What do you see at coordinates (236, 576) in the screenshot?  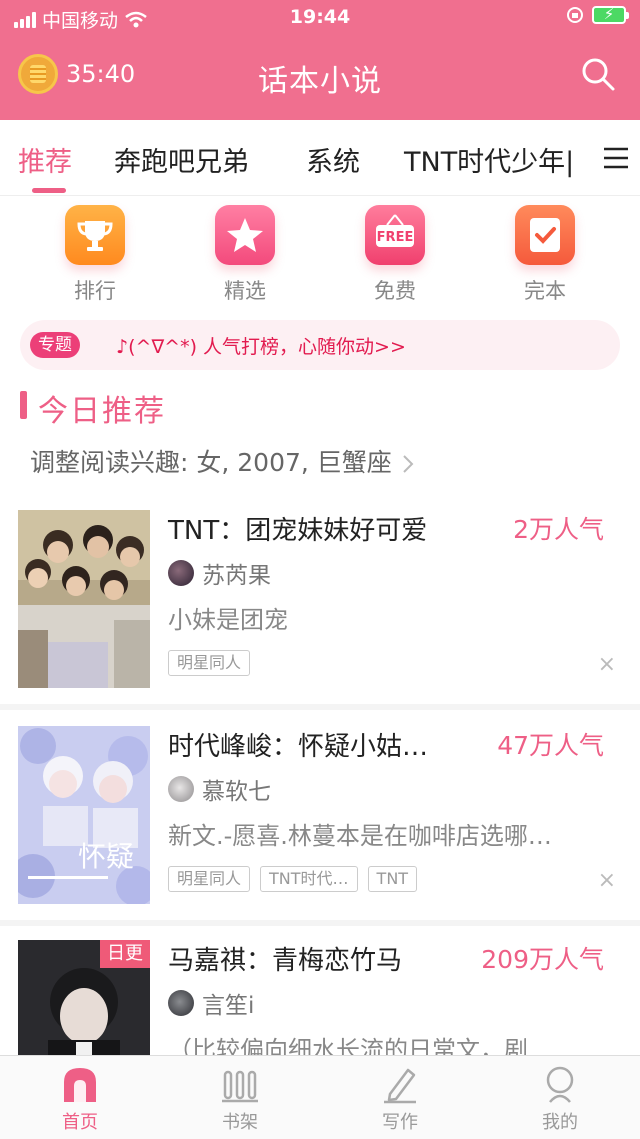 I see `author-name: 苏芮果` at bounding box center [236, 576].